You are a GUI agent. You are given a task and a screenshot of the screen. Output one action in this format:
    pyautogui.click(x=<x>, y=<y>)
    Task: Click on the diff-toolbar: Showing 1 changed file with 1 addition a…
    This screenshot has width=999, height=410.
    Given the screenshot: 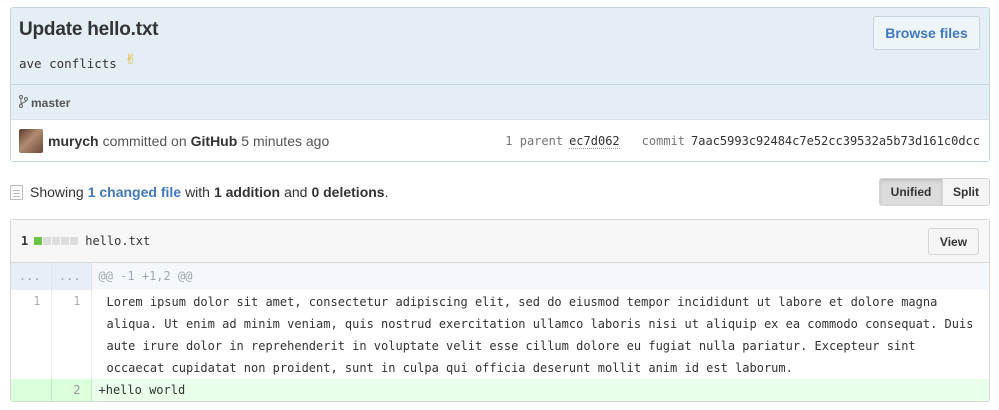 What is the action you would take?
    pyautogui.click(x=500, y=192)
    